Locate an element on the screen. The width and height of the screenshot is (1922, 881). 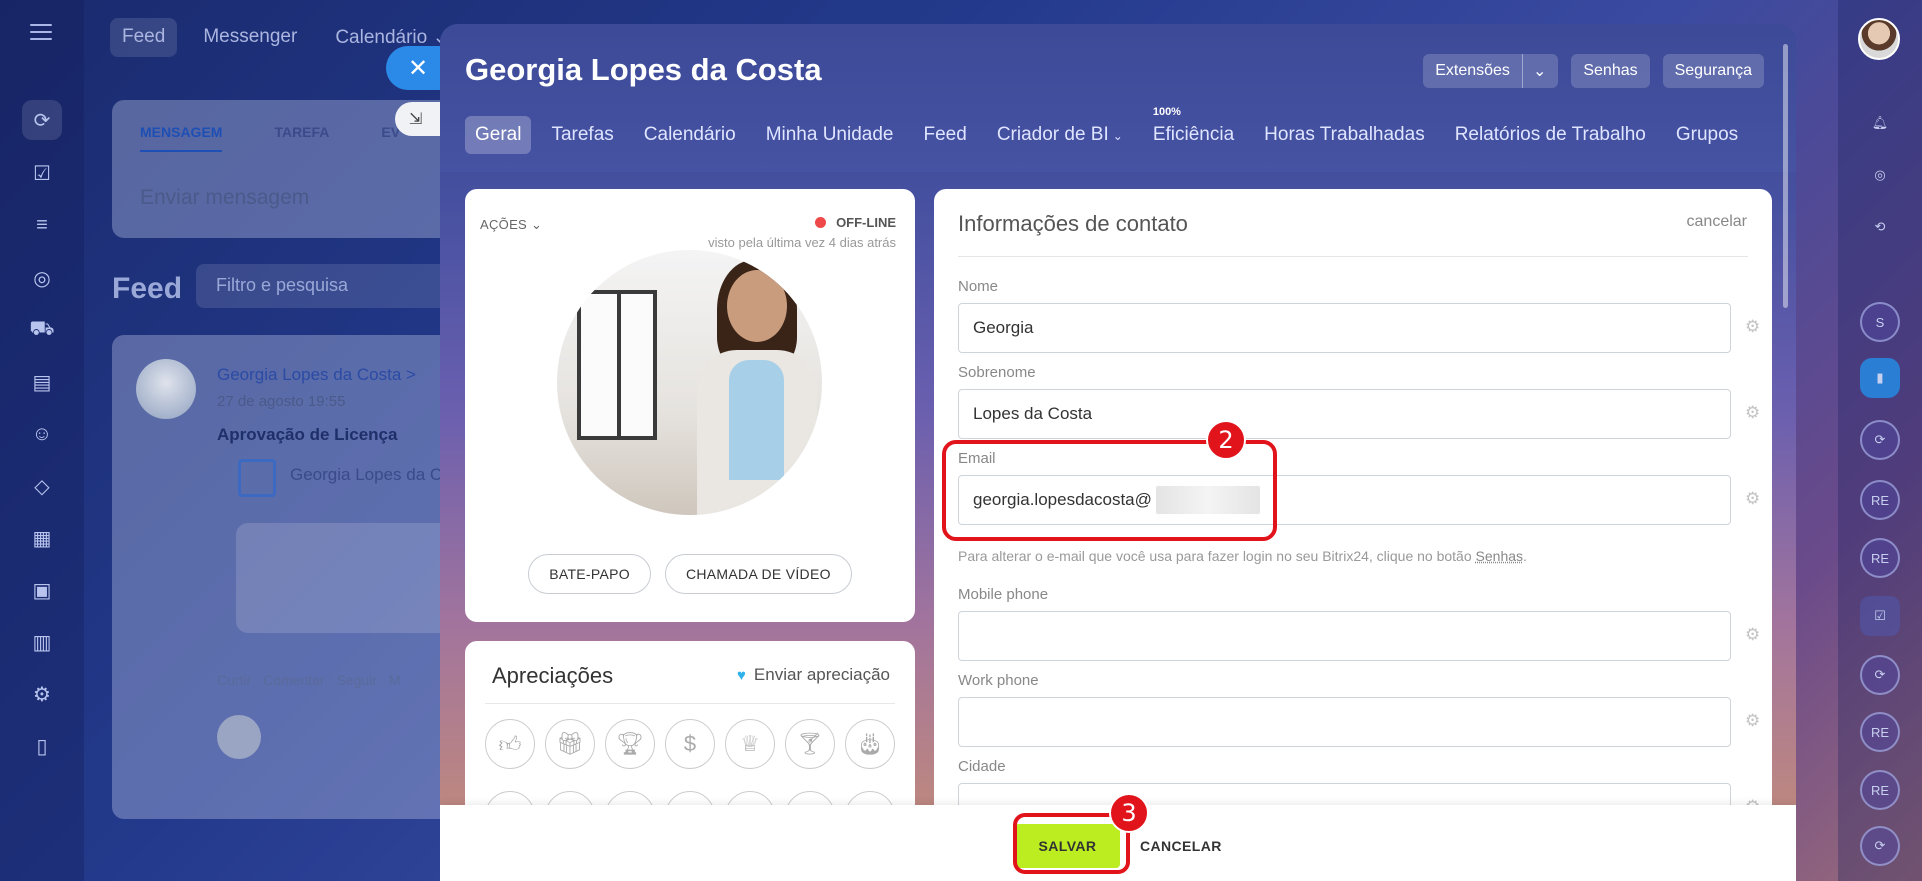
first-name-field: Georgia is located at coordinates (1344, 328).